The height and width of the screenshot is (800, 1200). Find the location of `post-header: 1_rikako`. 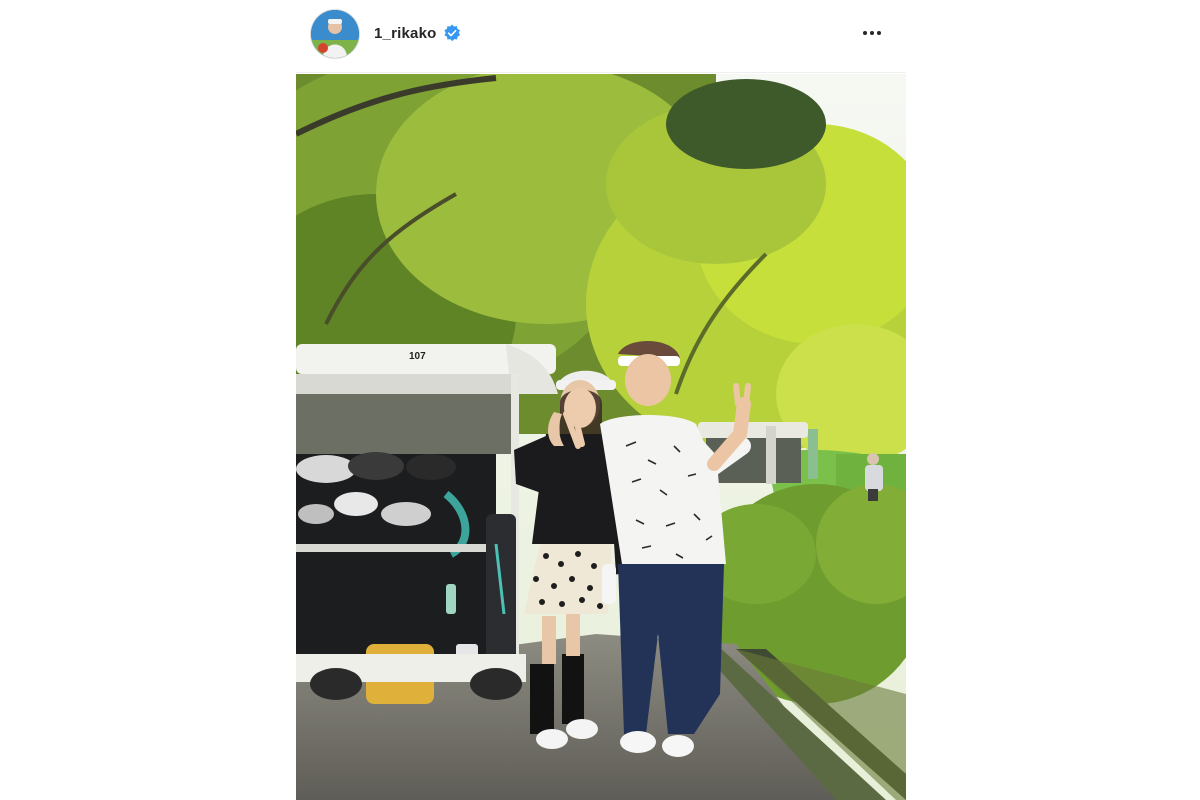

post-header: 1_rikako is located at coordinates (601, 36).